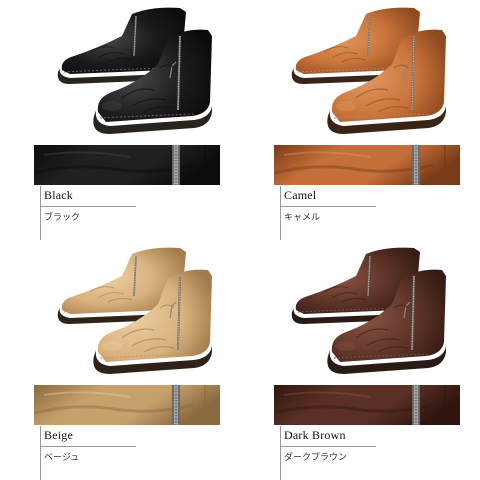 Image resolution: width=480 pixels, height=480 pixels. Describe the element at coordinates (315, 435) in the screenshot. I see `color-name: Dark Brown` at that location.